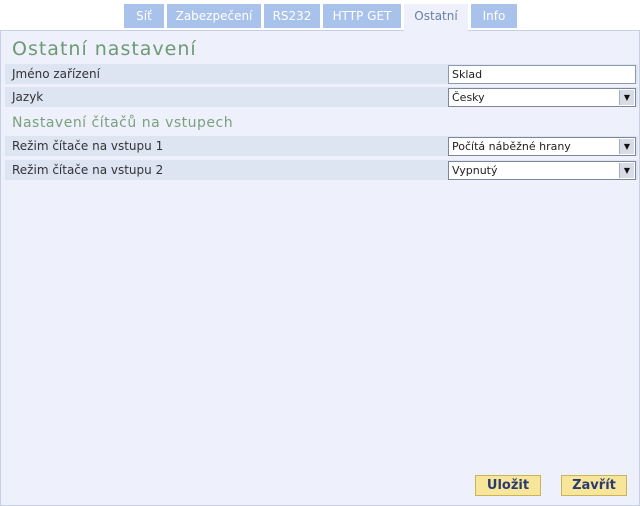 The width and height of the screenshot is (640, 506). What do you see at coordinates (144, 16) in the screenshot?
I see `tab-sit: Síť` at bounding box center [144, 16].